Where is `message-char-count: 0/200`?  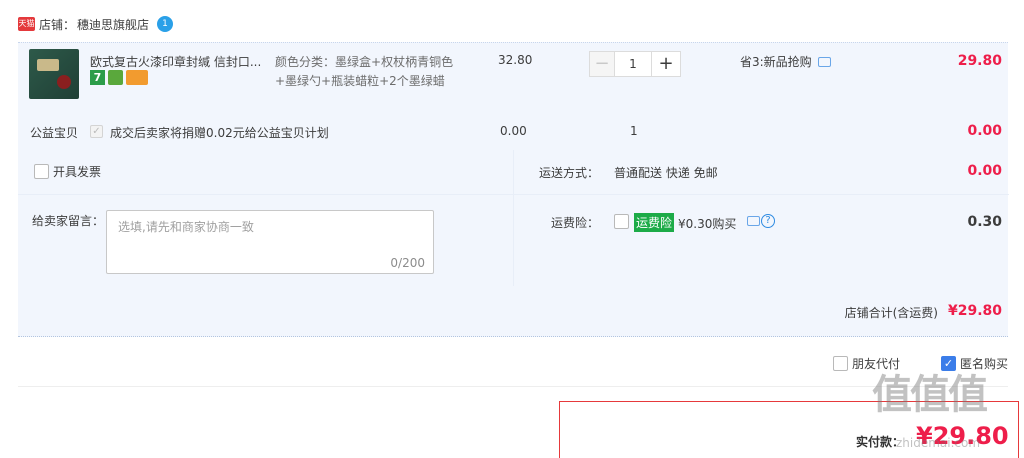 message-char-count: 0/200 is located at coordinates (407, 263).